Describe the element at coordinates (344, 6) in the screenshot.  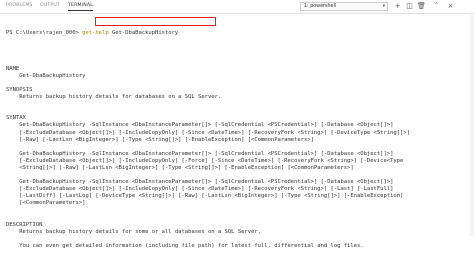
I see `terminal-select: 1: powershell ▾` at that location.